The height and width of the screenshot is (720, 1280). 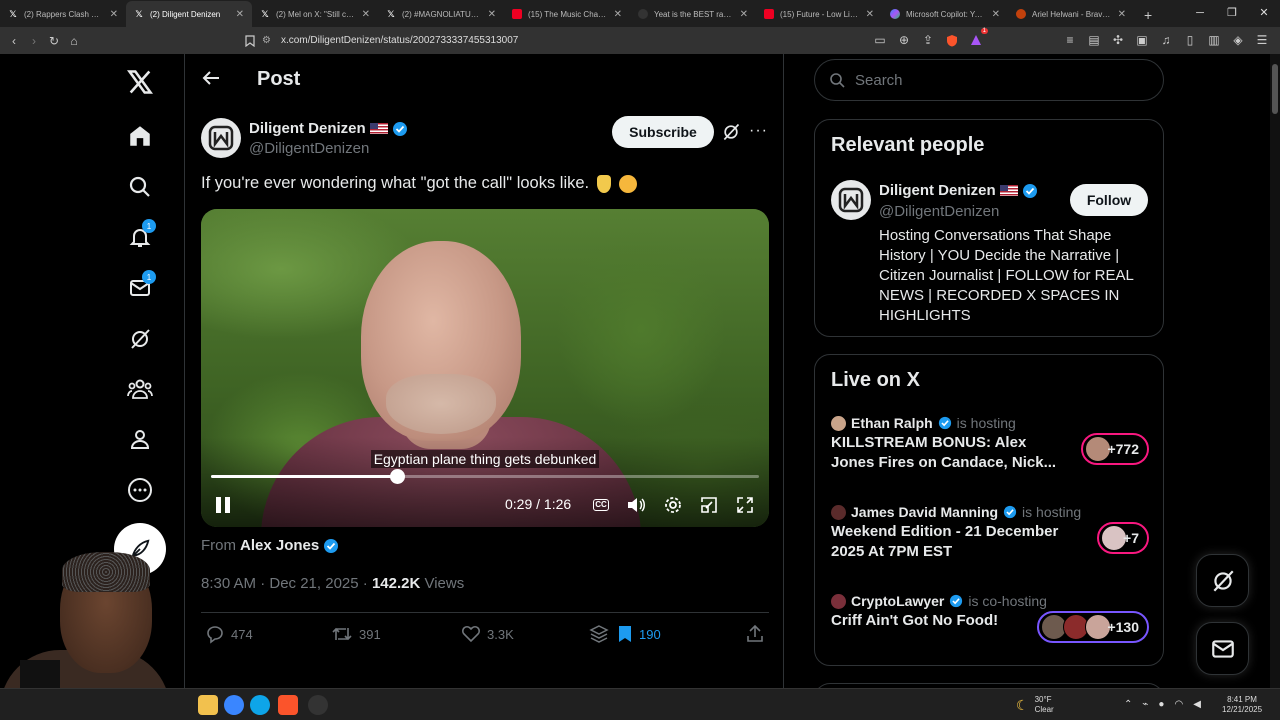 What do you see at coordinates (1178, 704) in the screenshot?
I see `wifi-icon: ◠` at bounding box center [1178, 704].